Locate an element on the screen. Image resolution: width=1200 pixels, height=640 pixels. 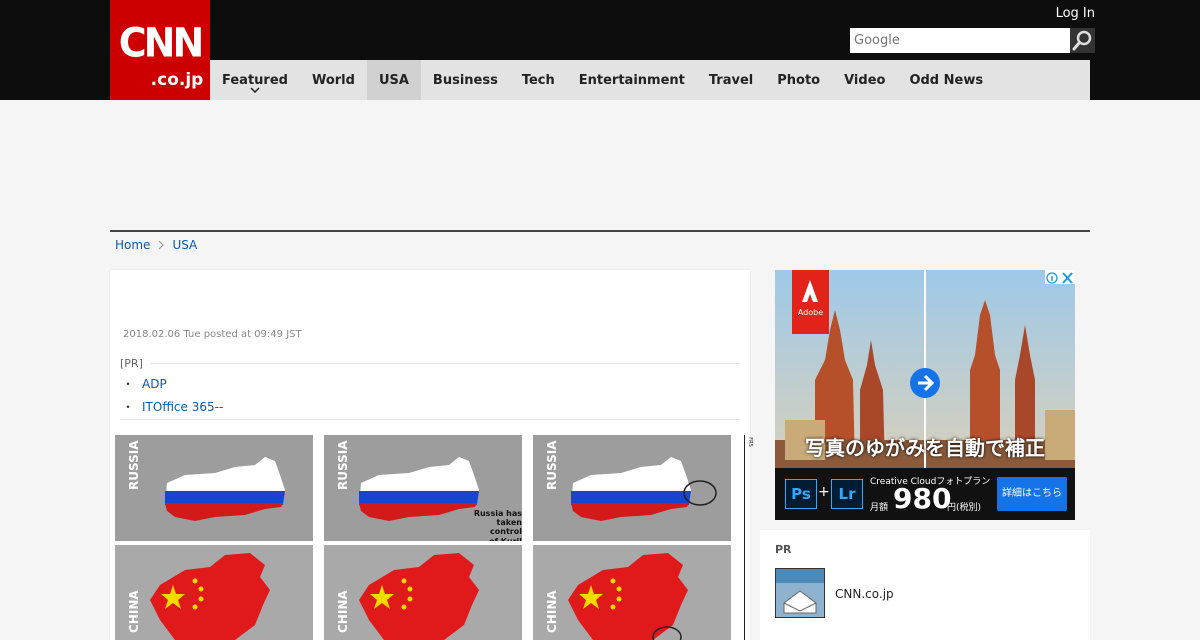
login-link: Log In is located at coordinates (1075, 13).